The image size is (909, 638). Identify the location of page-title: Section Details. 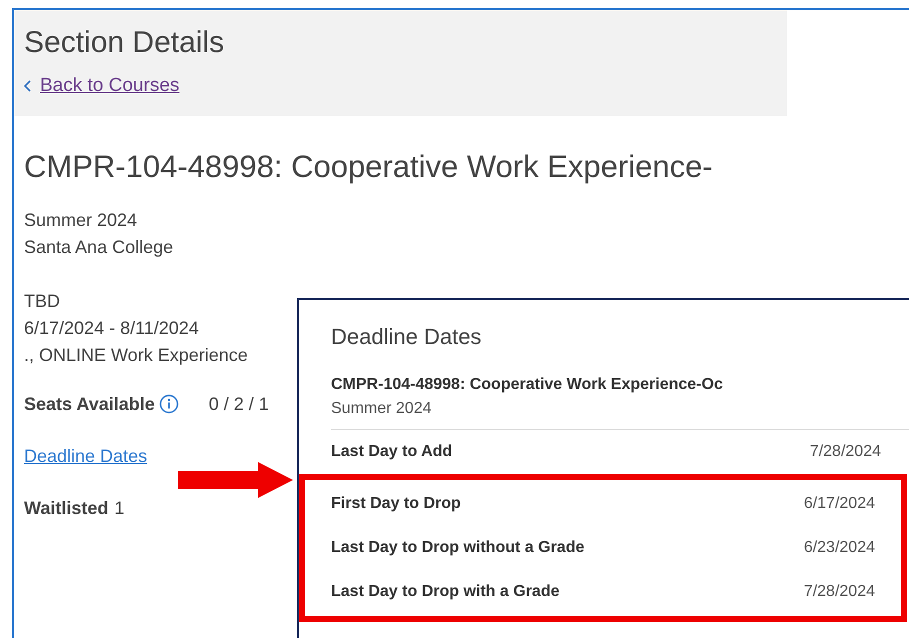
(125, 43).